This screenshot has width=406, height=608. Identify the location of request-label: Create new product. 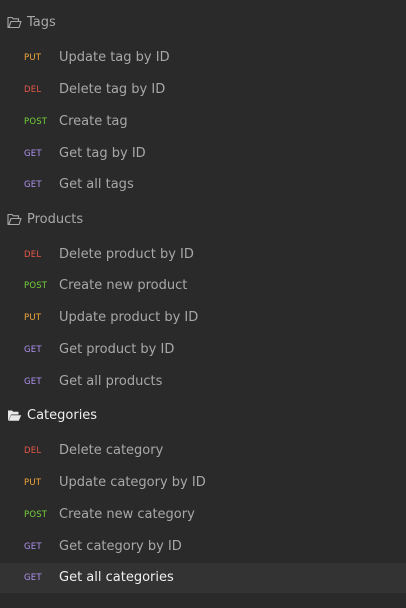
(123, 285).